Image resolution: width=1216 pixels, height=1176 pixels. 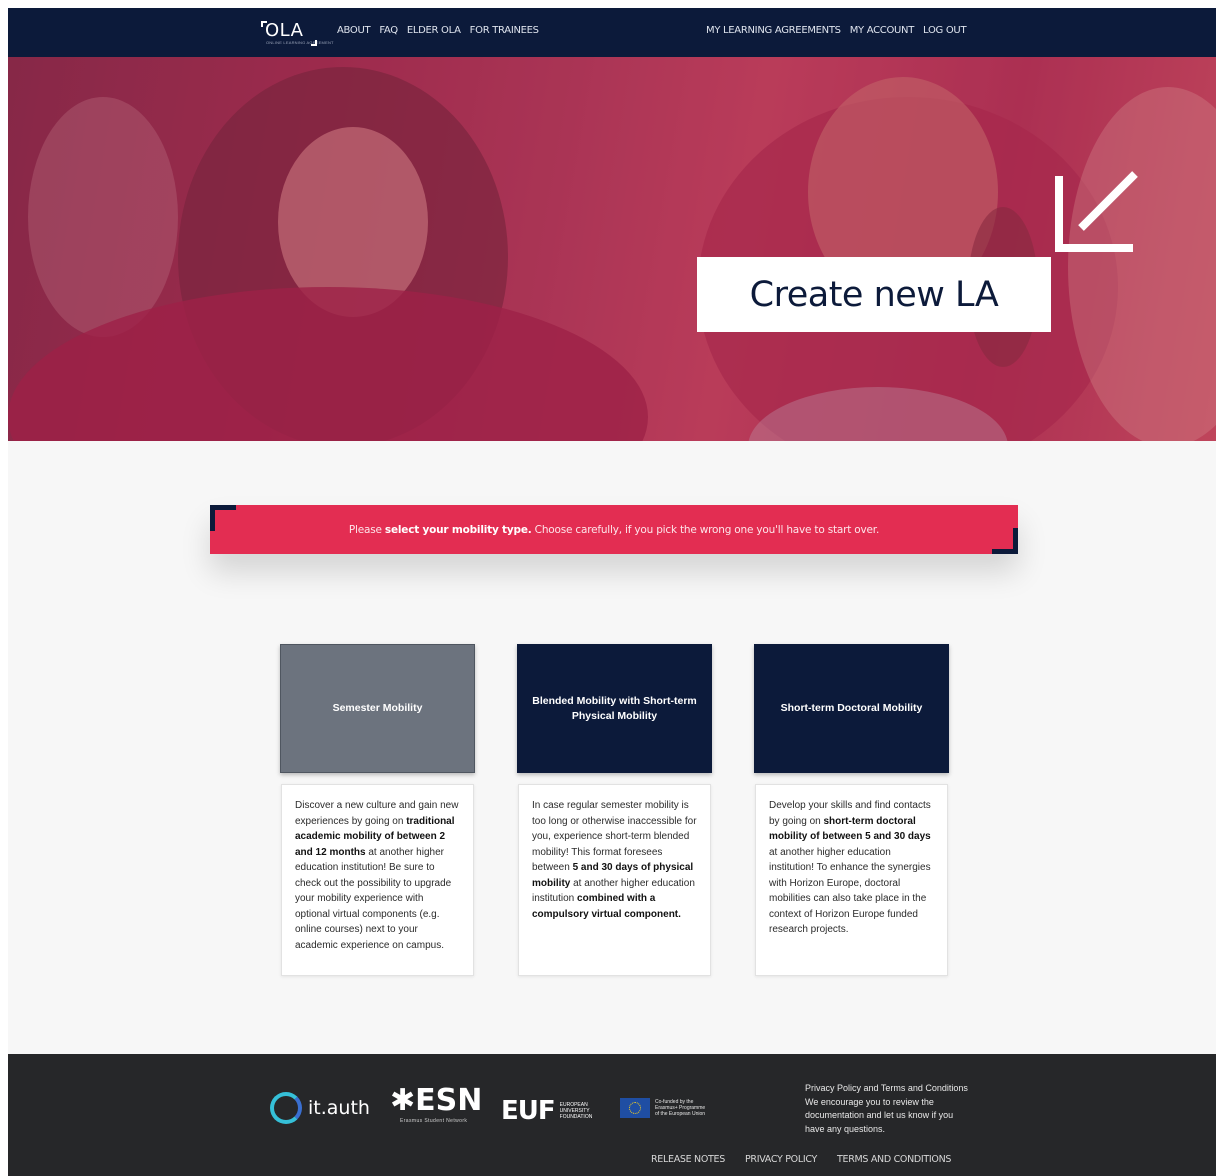 What do you see at coordinates (504, 30) in the screenshot?
I see `nav-link-for-trainees: FOR TRAINEES` at bounding box center [504, 30].